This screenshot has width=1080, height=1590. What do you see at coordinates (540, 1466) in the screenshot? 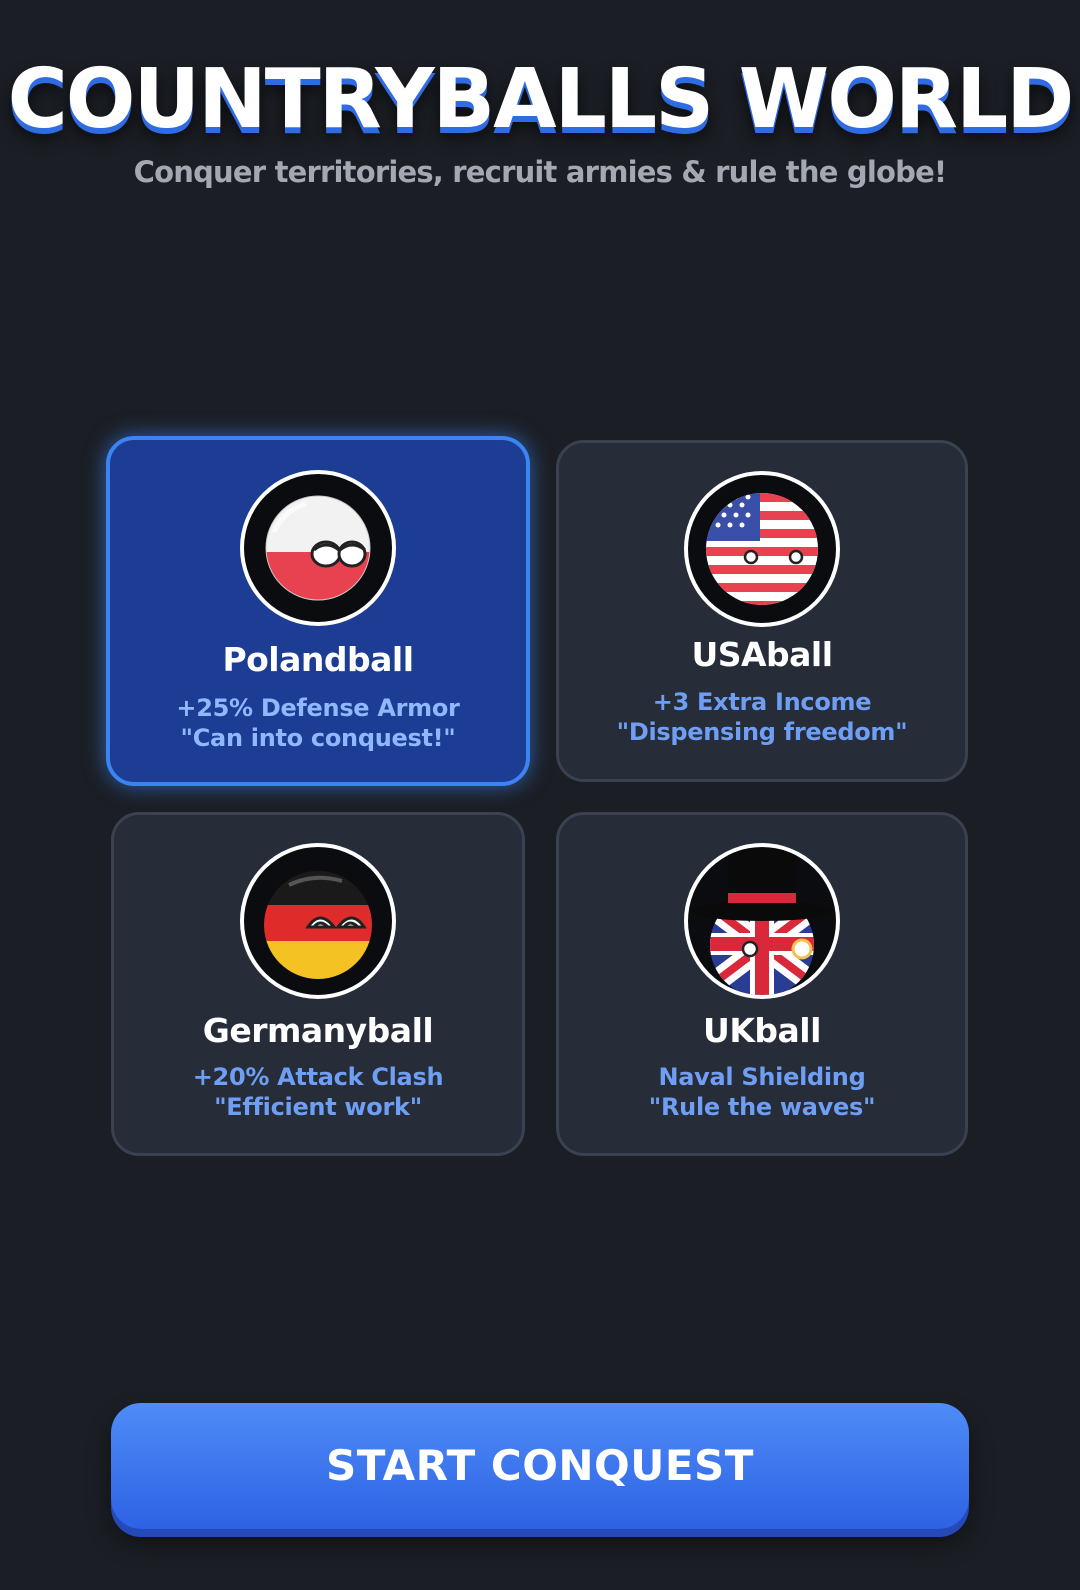
I see `start-conquest-button: START CONQUEST` at bounding box center [540, 1466].